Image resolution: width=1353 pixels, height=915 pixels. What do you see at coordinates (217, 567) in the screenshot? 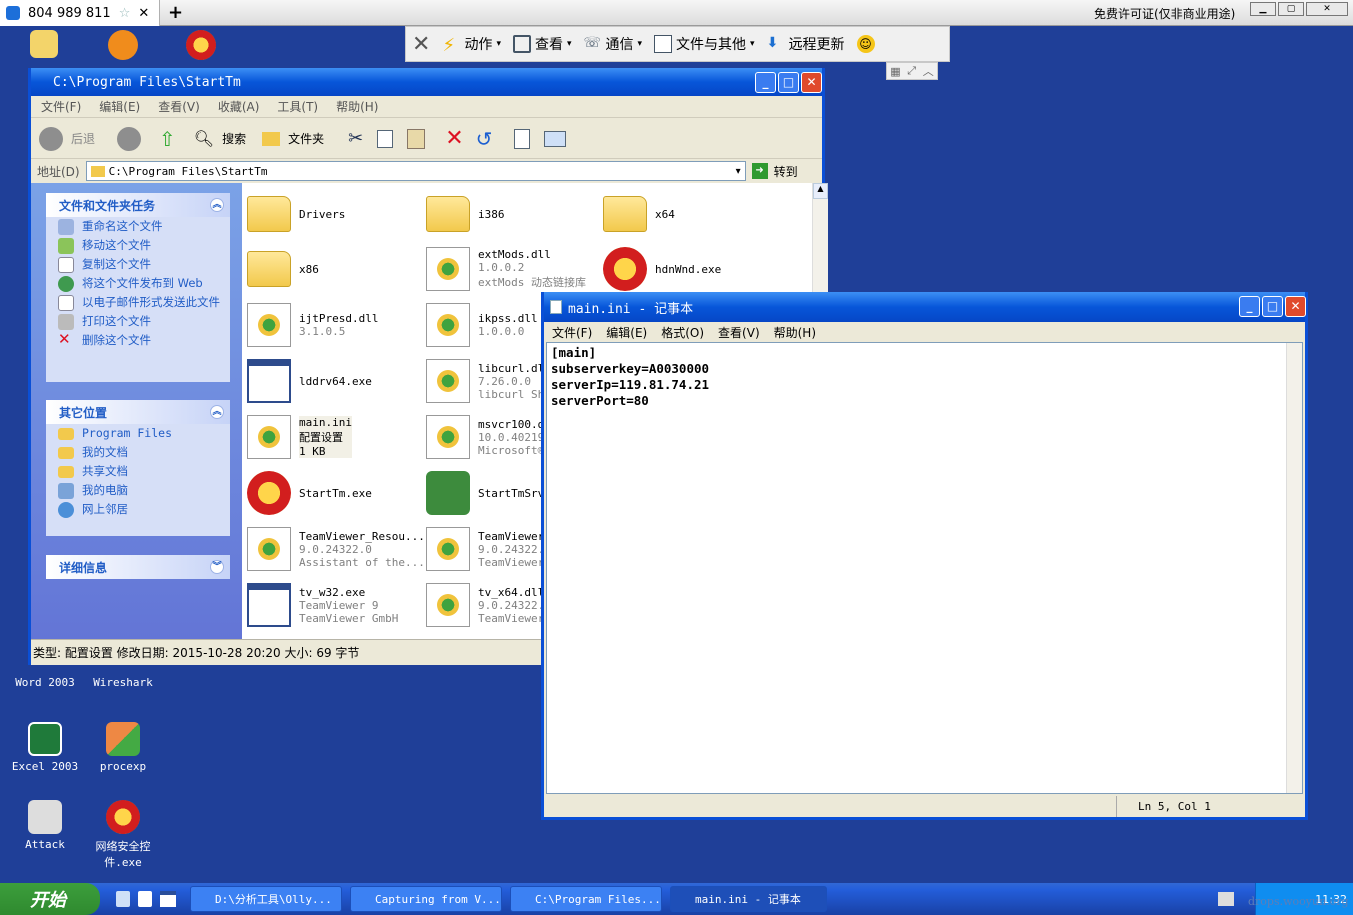
I see `expand-icon: ︾` at bounding box center [217, 567].